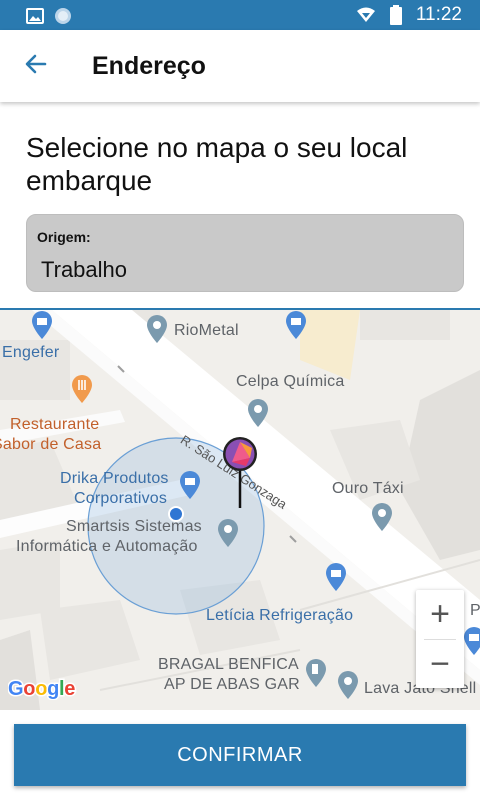  Describe the element at coordinates (438, 14) in the screenshot. I see `clock-time: 11:22` at that location.